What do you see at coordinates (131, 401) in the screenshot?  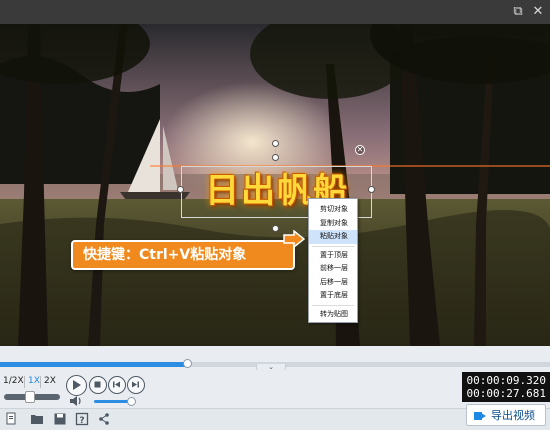 I see `volume-slider-knob` at bounding box center [131, 401].